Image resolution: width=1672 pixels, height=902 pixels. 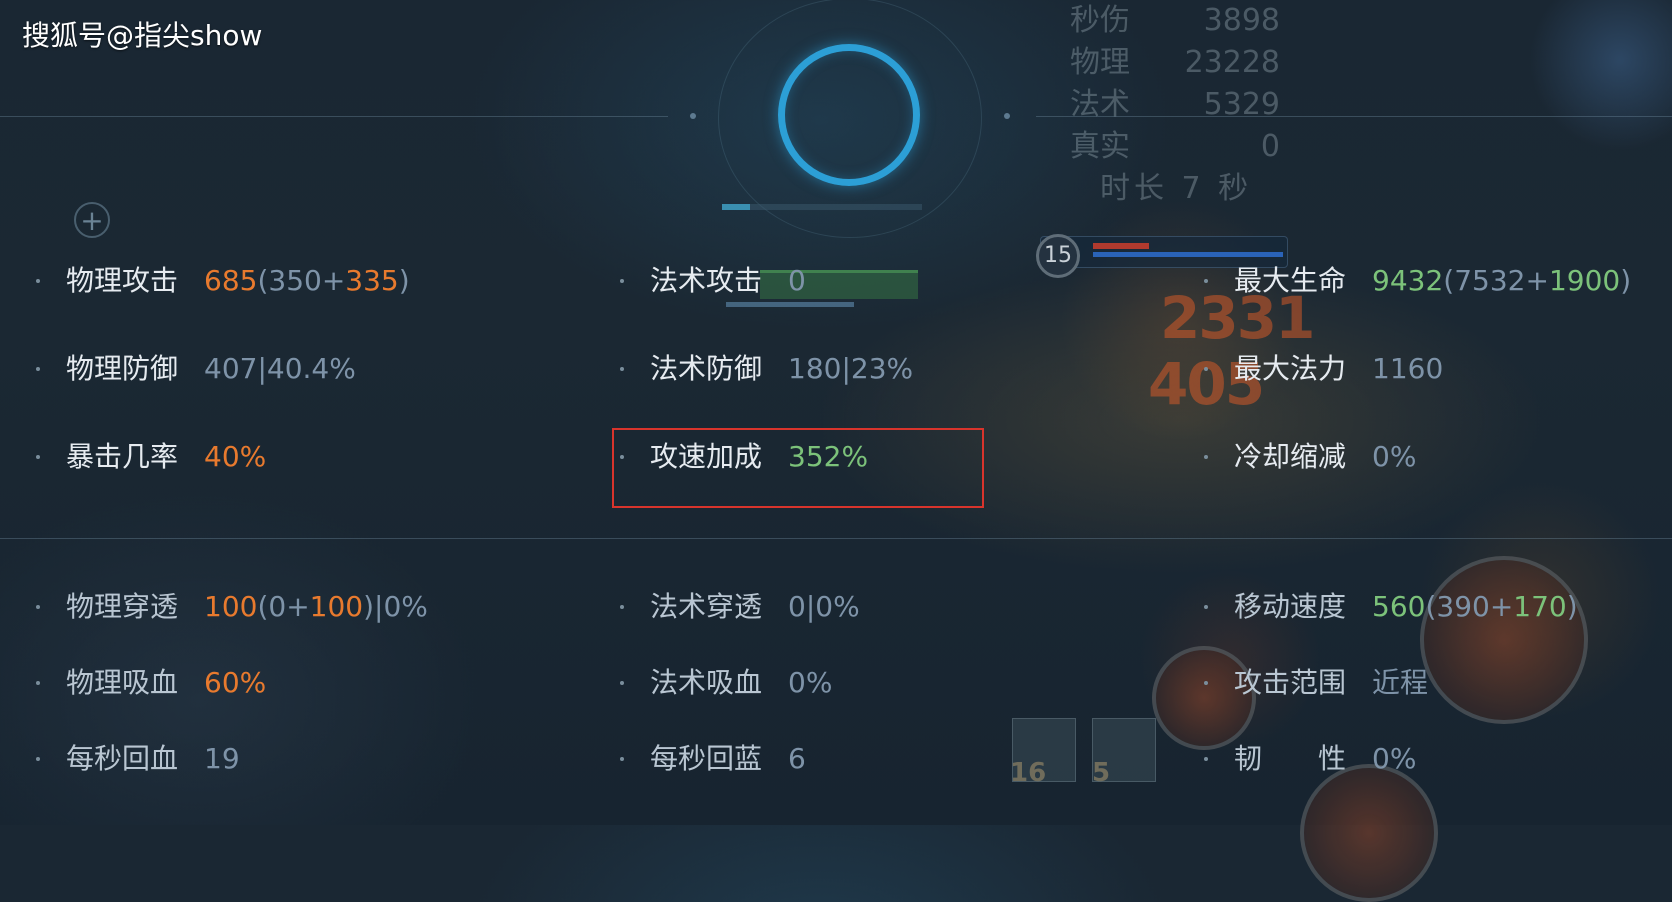 What do you see at coordinates (1100, 62) in the screenshot?
I see `damage-label: 物理` at bounding box center [1100, 62].